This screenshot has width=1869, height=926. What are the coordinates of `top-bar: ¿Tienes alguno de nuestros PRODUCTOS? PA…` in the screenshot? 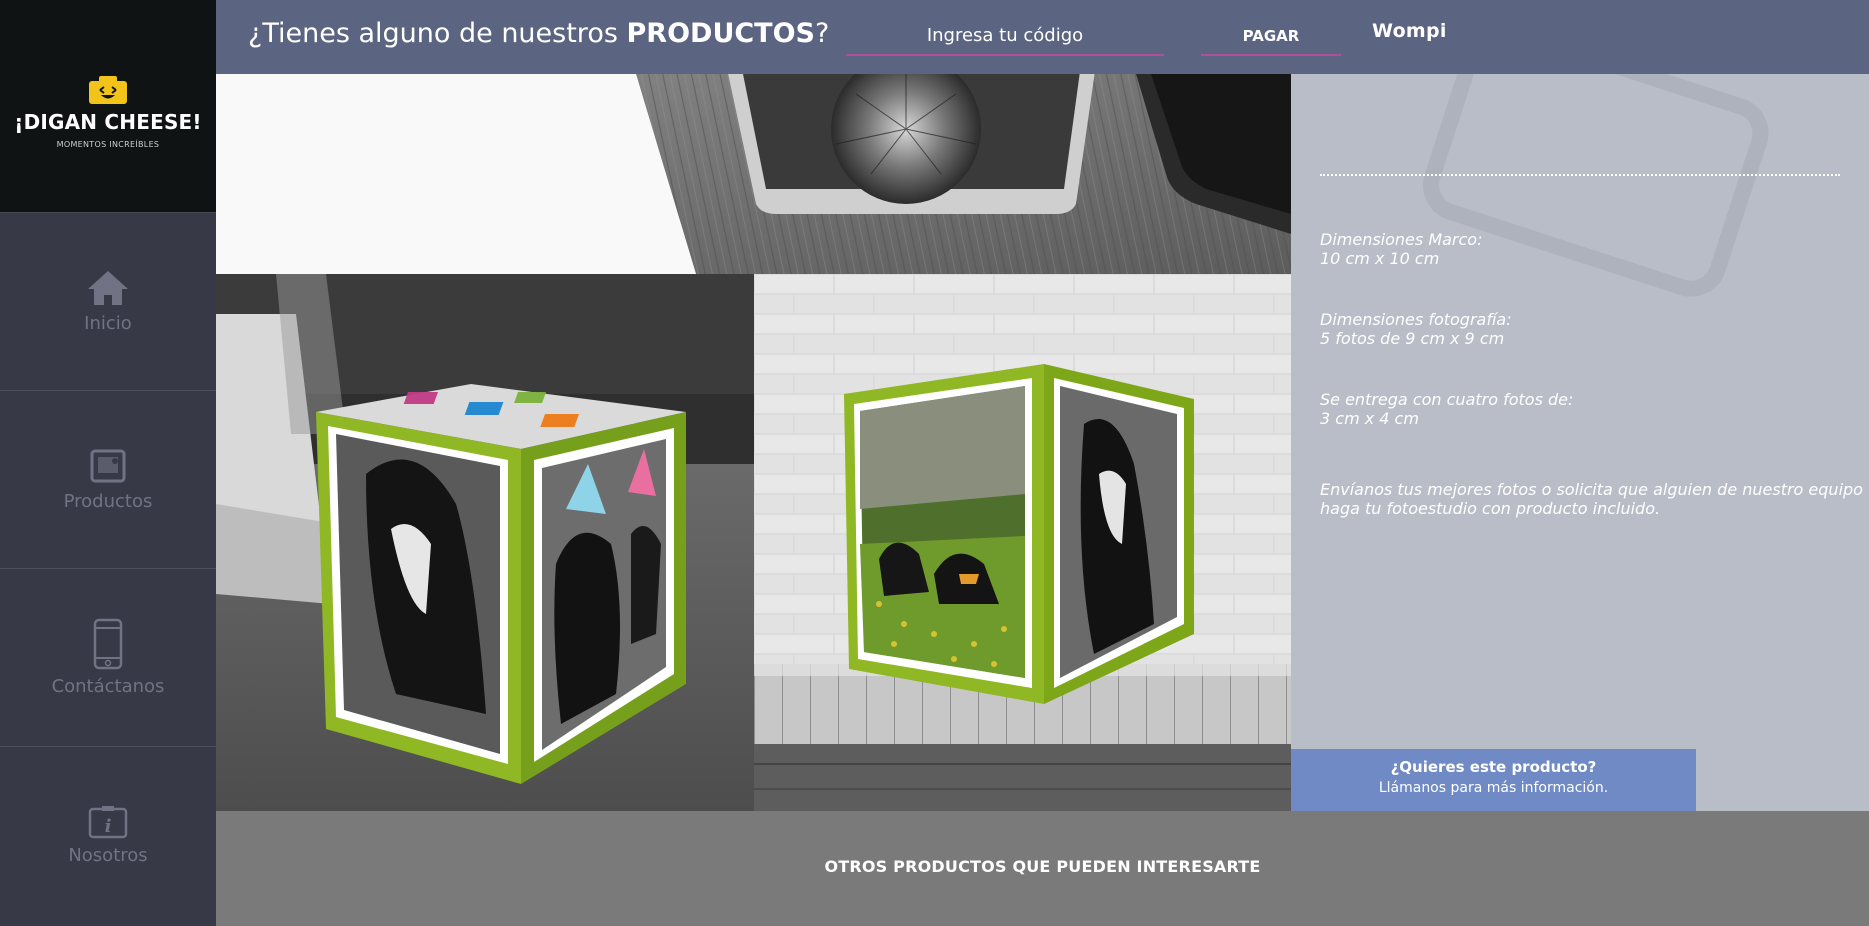 It's located at (1042, 37).